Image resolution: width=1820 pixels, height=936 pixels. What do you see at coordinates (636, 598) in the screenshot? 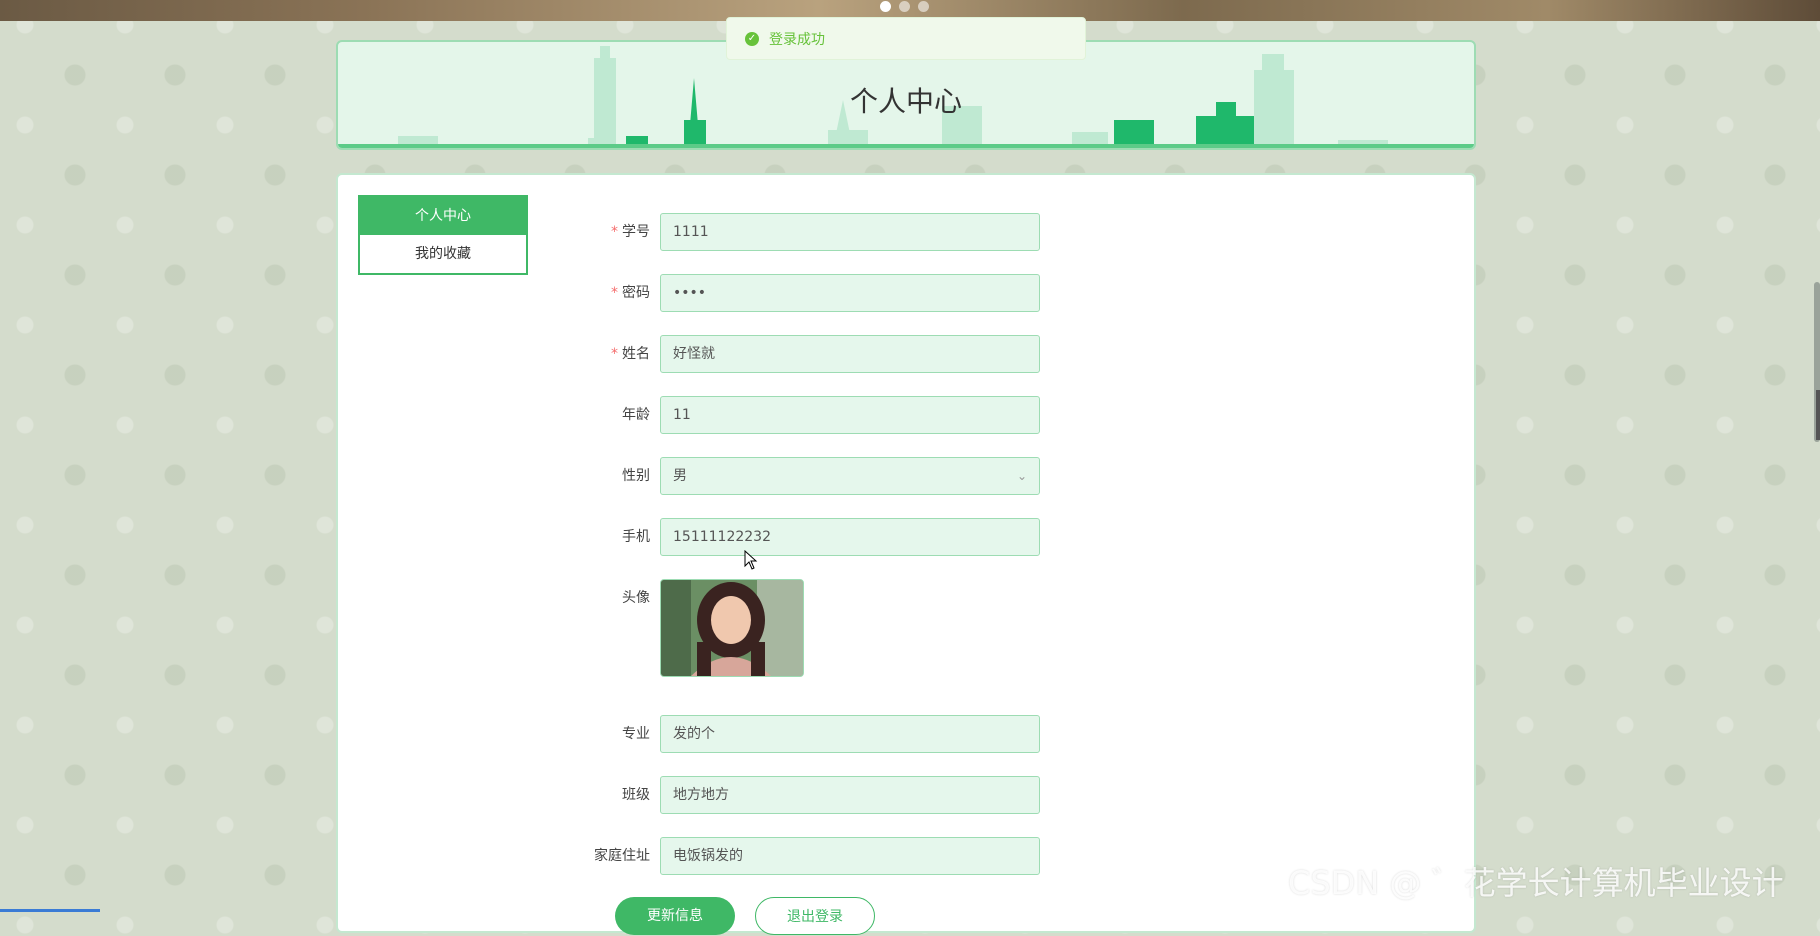
I see `field-label: 头像` at bounding box center [636, 598].